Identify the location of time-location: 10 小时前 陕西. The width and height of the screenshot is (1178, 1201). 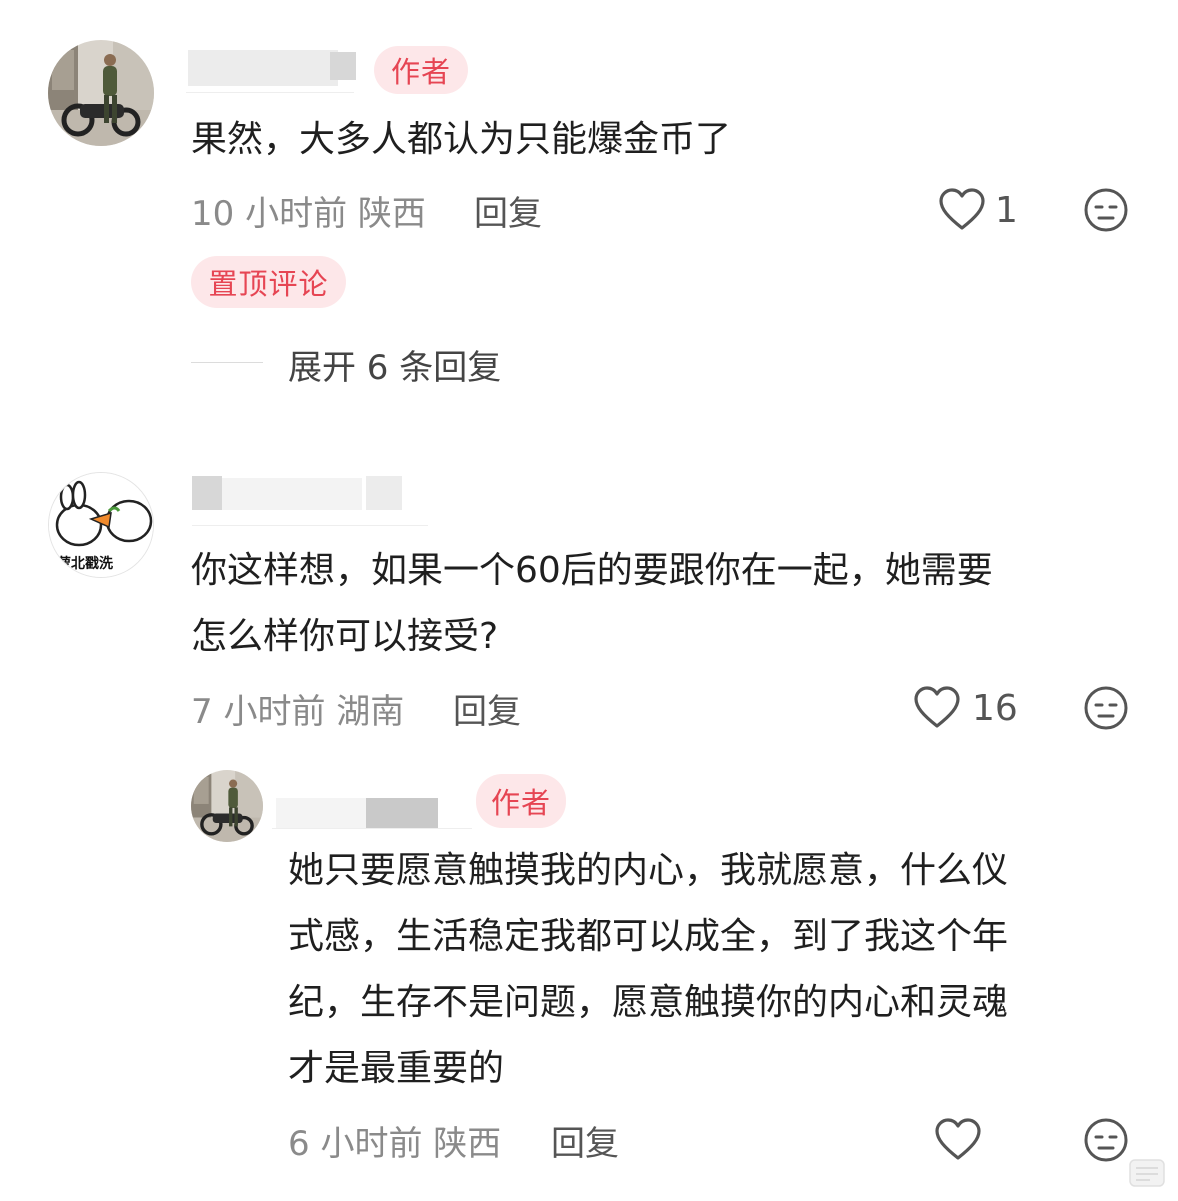
(308, 214).